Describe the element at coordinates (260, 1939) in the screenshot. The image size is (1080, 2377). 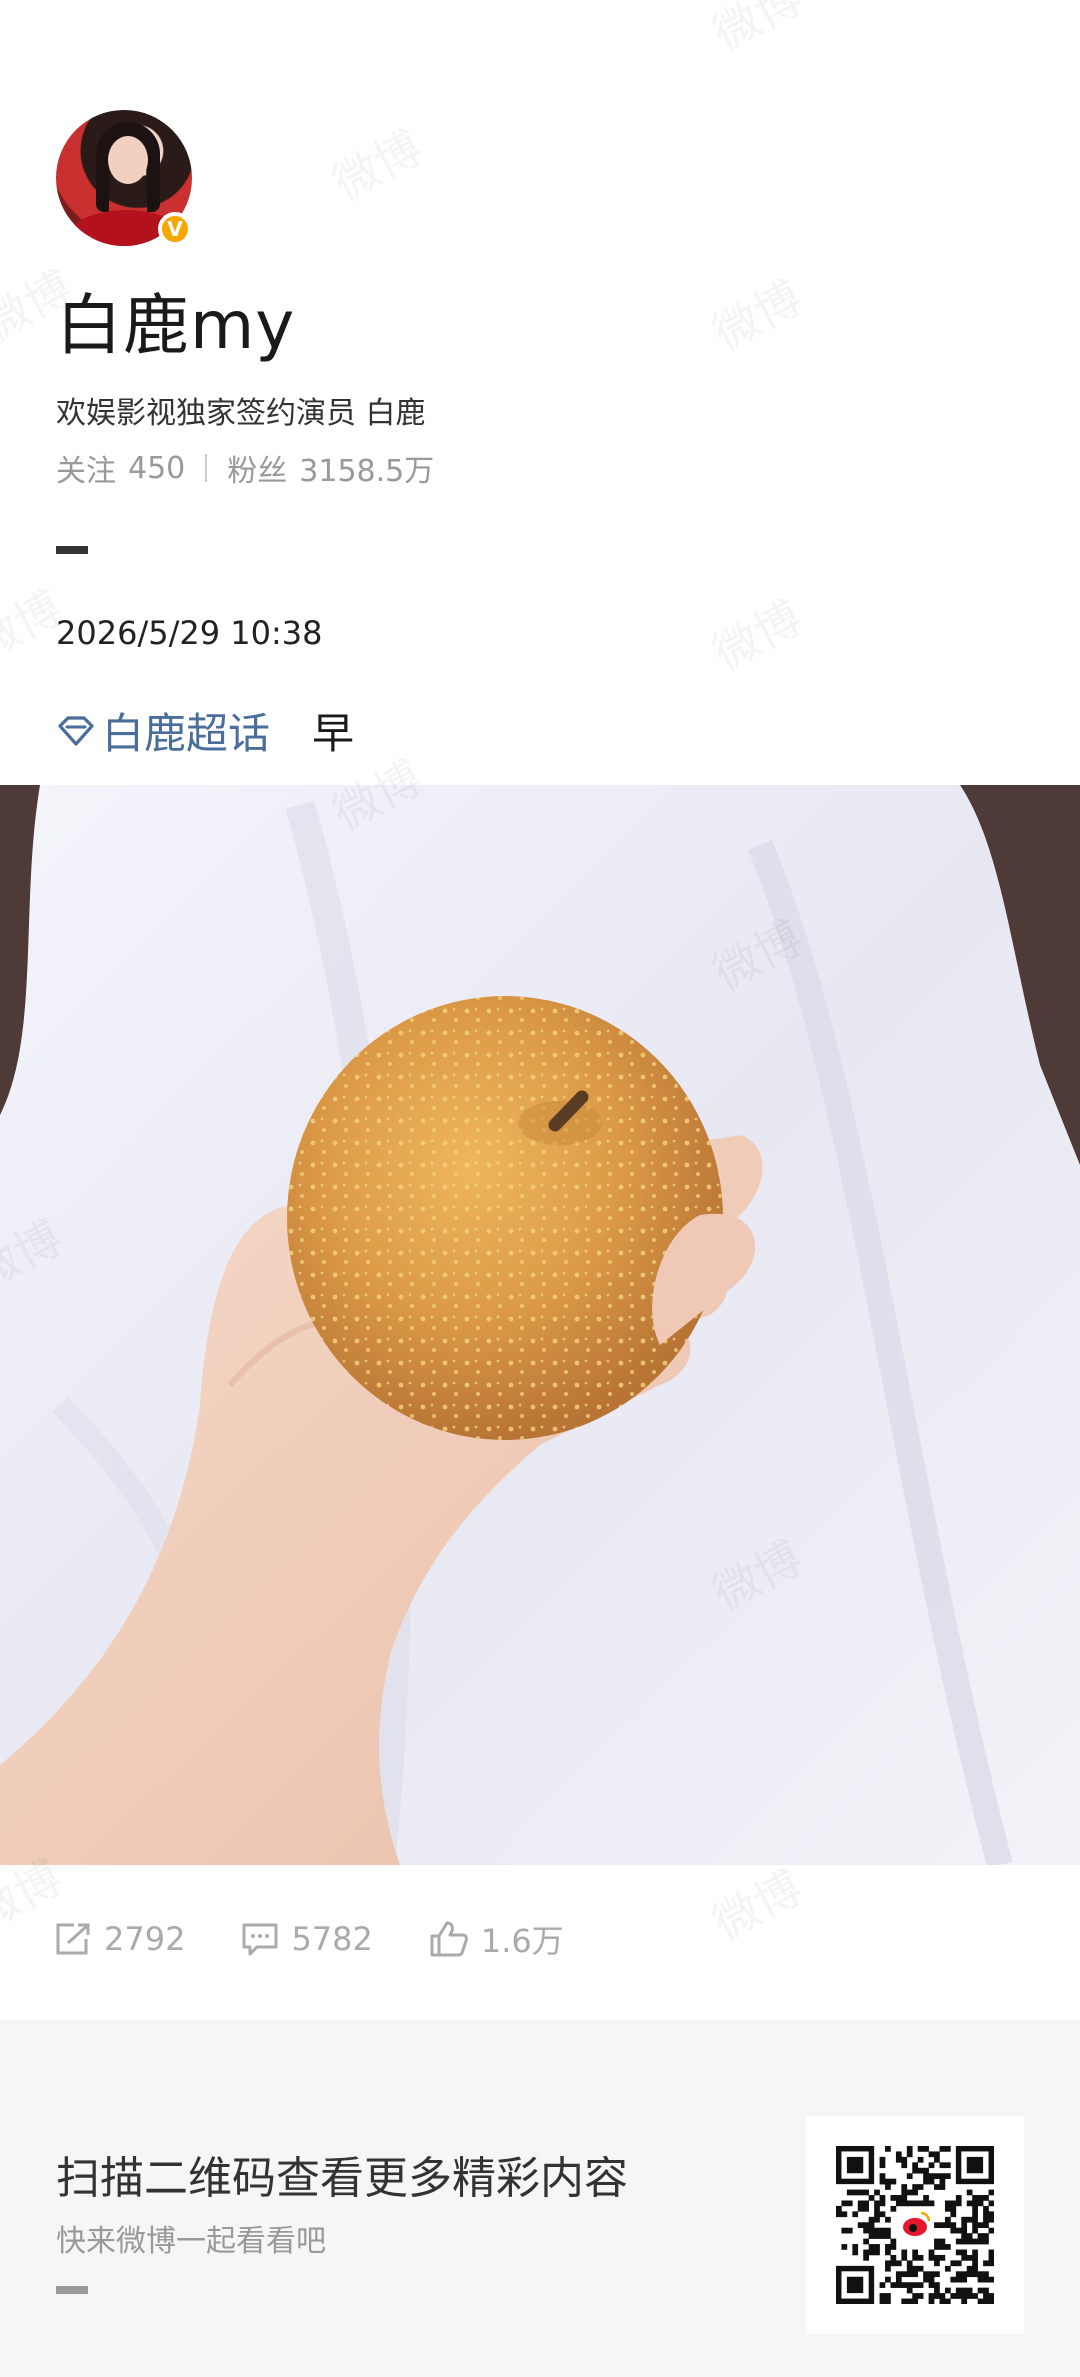
I see `comment-icon` at that location.